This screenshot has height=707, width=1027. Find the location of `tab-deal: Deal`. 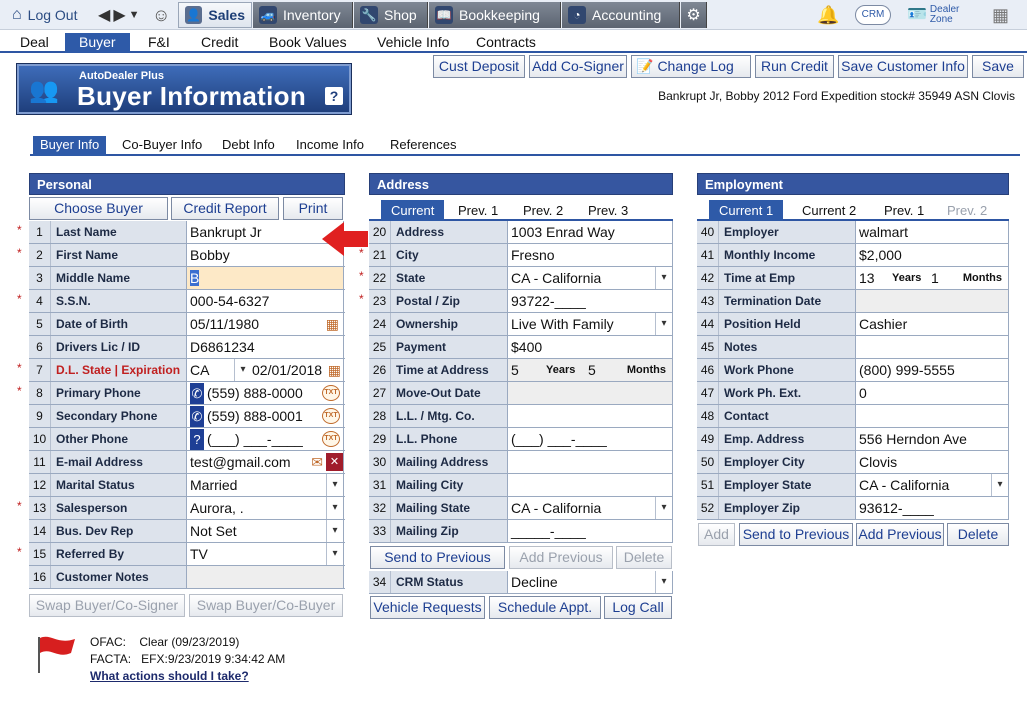

tab-deal: Deal is located at coordinates (34, 43).